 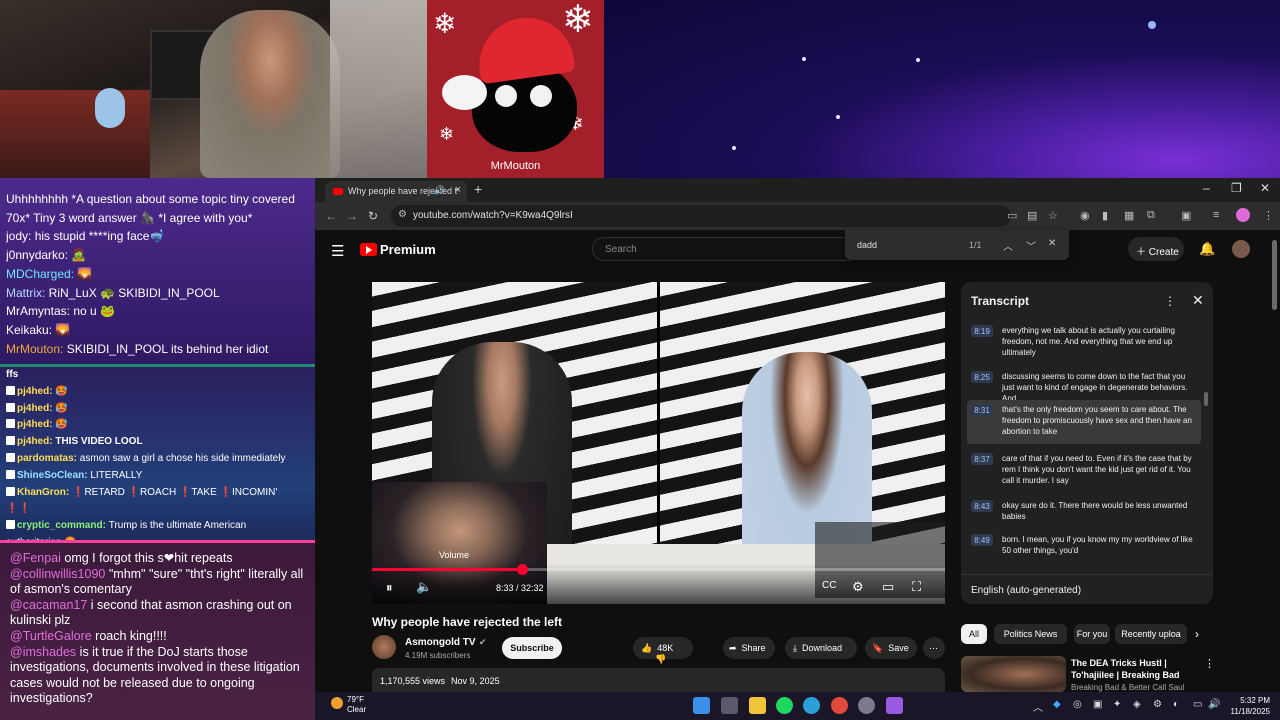 I want to click on file-explorer-icon, so click(x=757, y=705).